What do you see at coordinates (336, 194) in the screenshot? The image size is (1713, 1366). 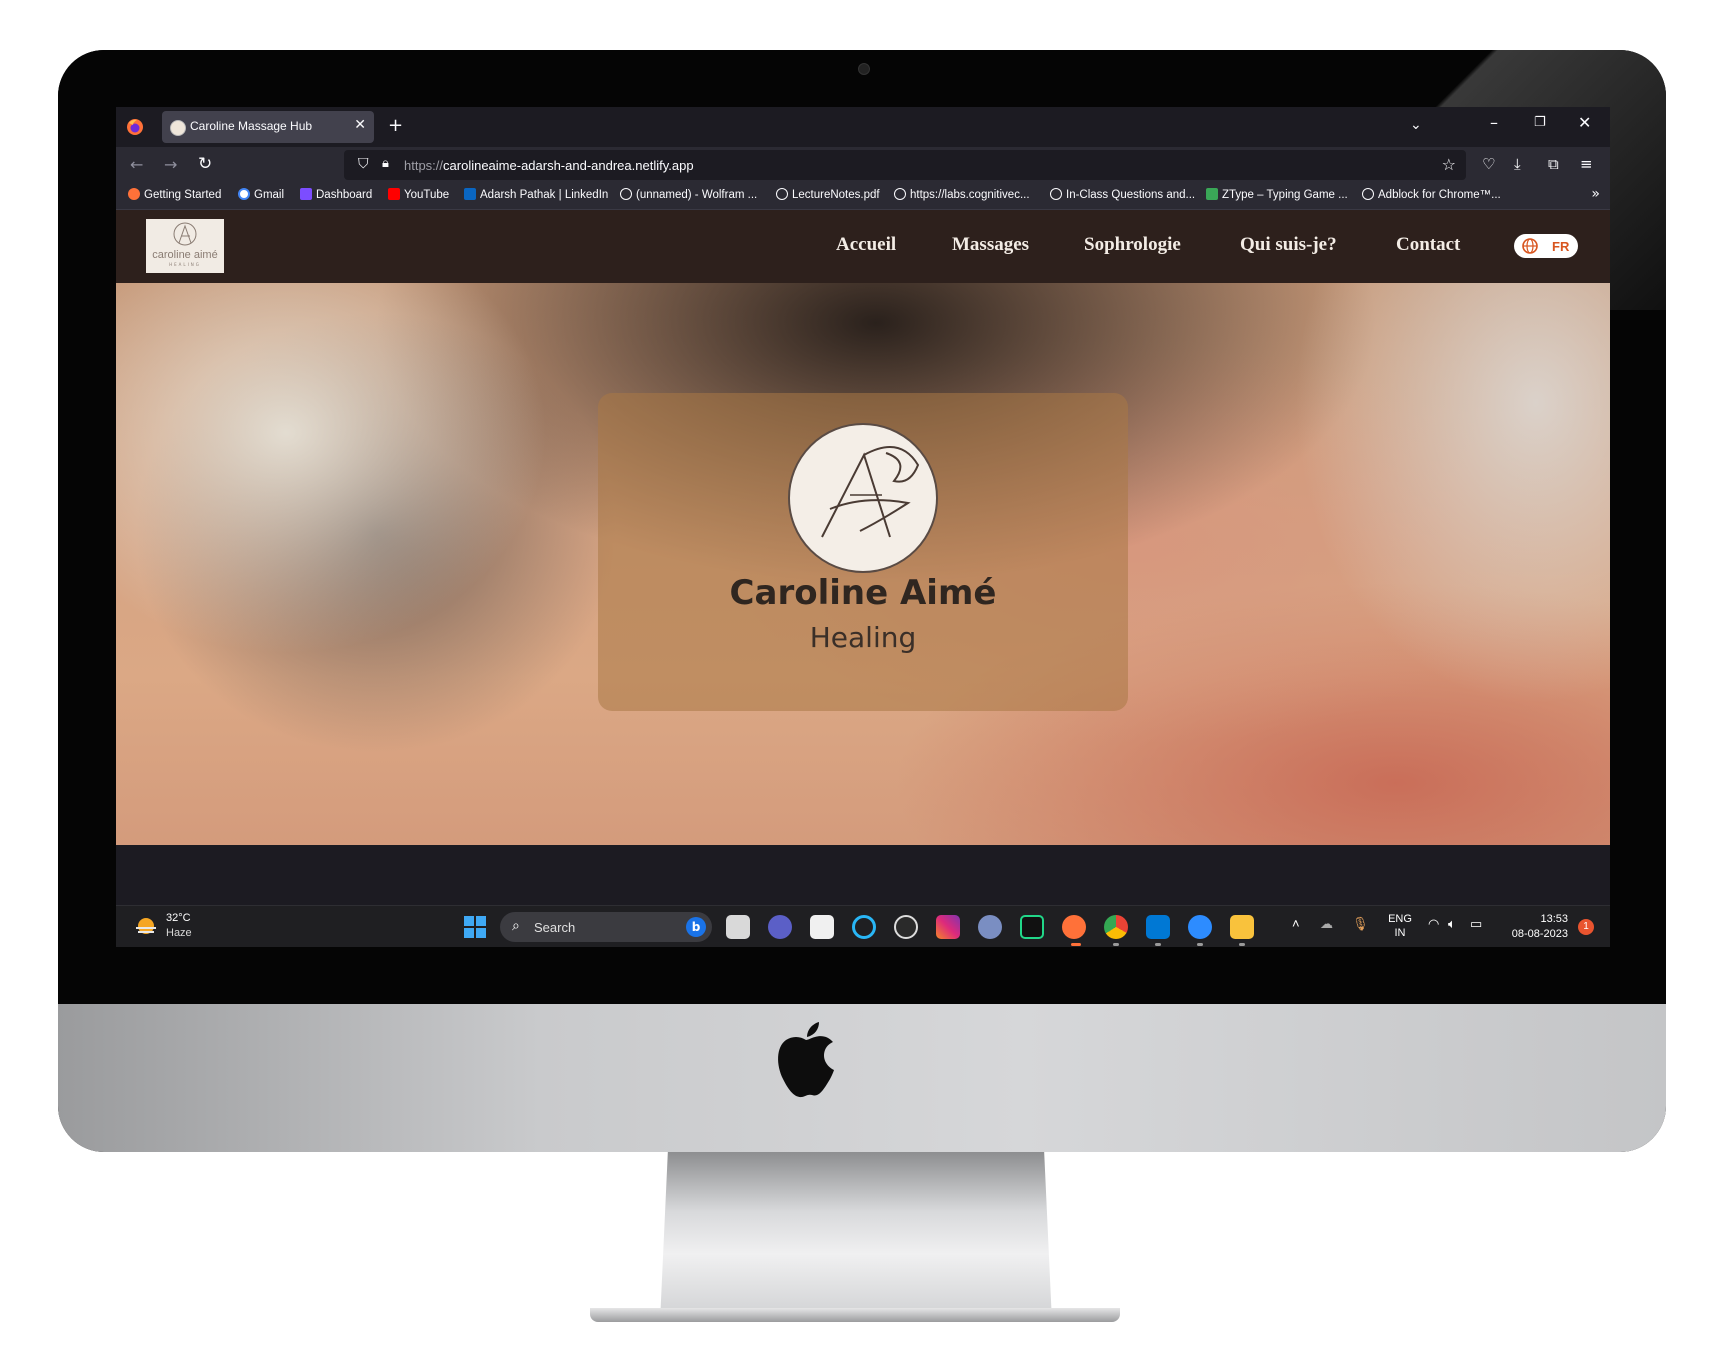 I see `bookmark-item: Dashboard` at bounding box center [336, 194].